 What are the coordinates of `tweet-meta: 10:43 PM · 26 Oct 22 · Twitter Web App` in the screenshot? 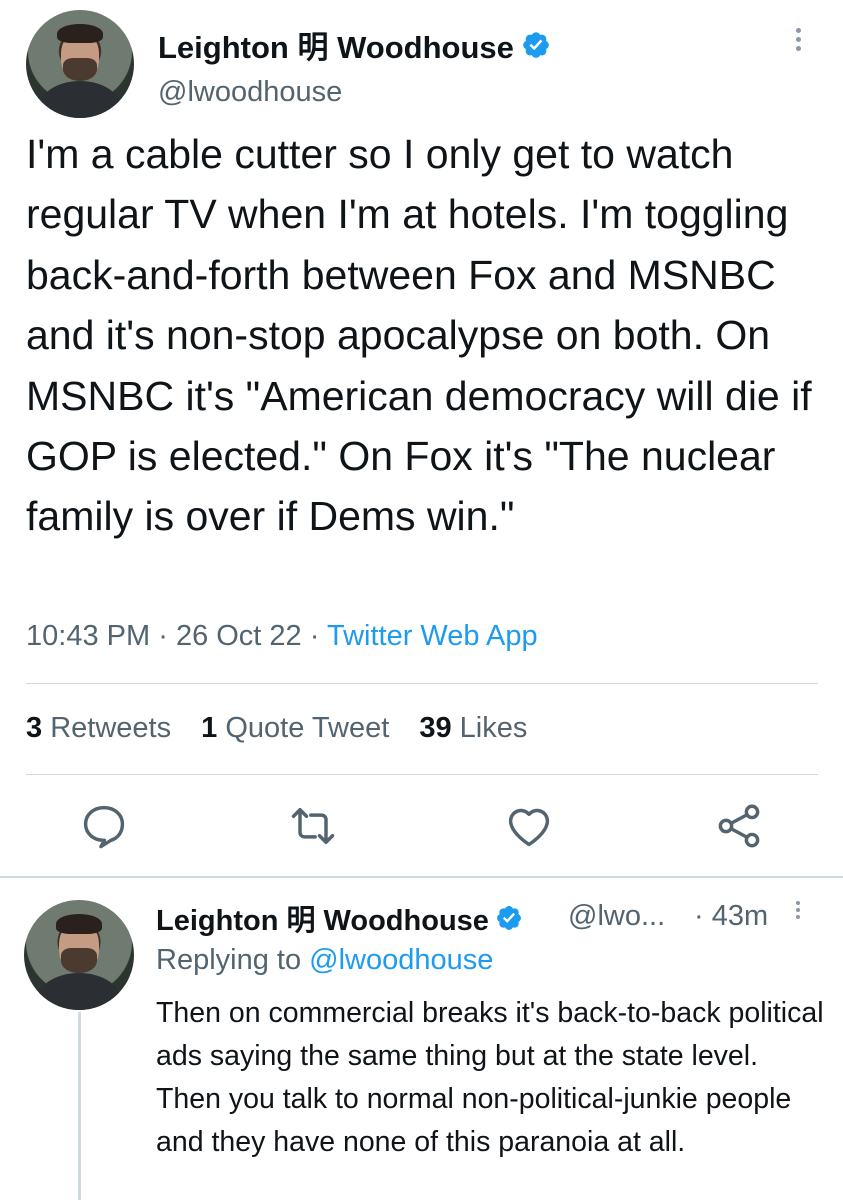 It's located at (282, 636).